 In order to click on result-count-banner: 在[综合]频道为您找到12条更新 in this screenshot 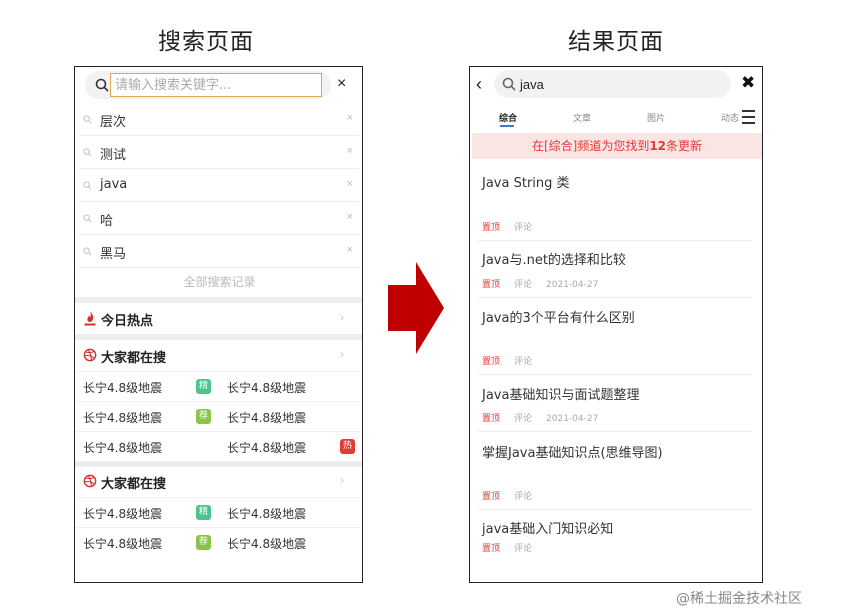, I will do `click(617, 146)`.